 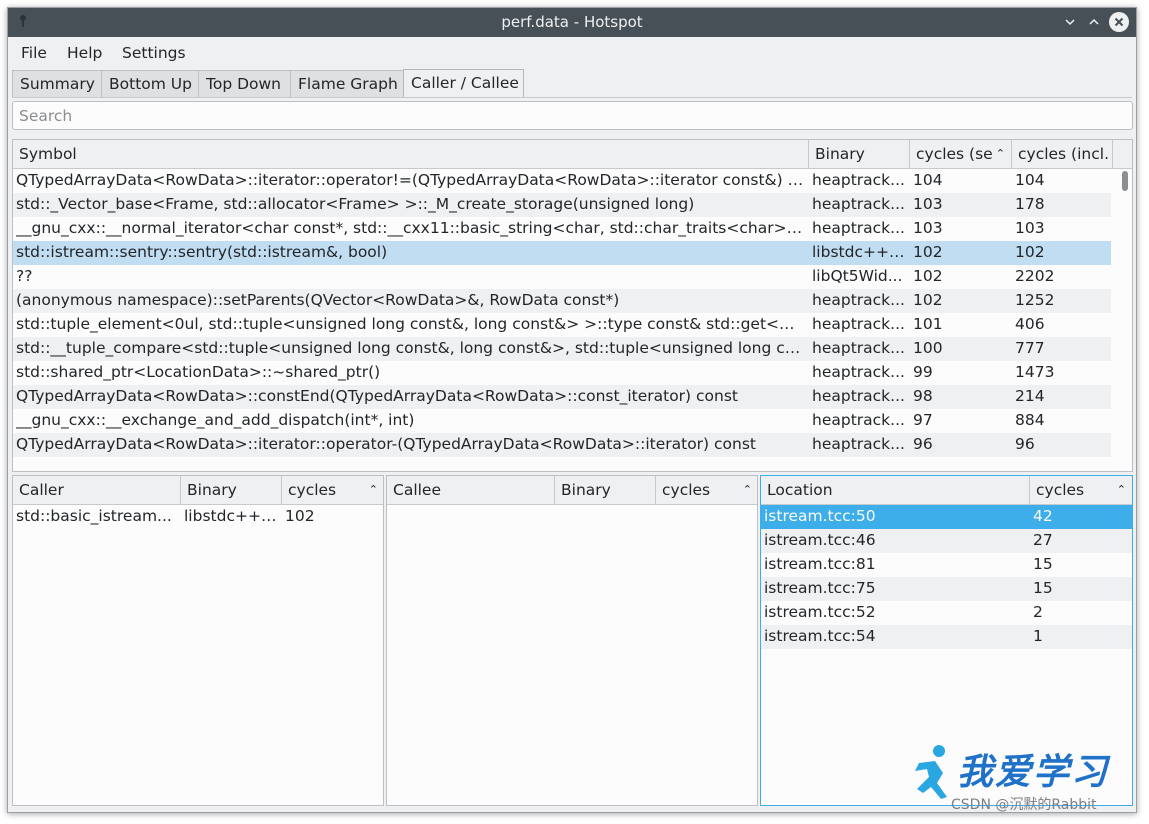 I want to click on sort-ascending-icon: ⌃, so click(x=1000, y=153).